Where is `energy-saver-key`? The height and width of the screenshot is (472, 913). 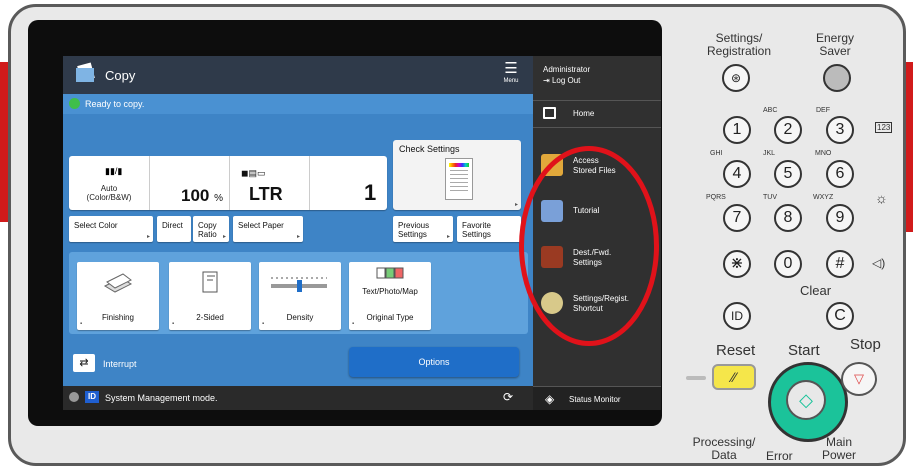
energy-saver-key is located at coordinates (837, 78).